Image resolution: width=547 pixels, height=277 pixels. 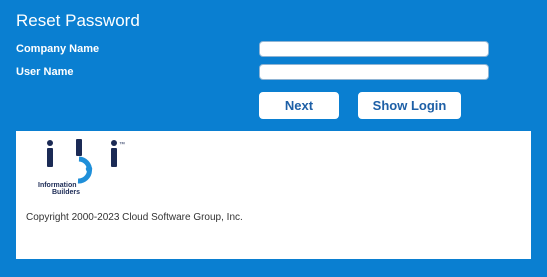 I want to click on user-name-input, so click(x=374, y=72).